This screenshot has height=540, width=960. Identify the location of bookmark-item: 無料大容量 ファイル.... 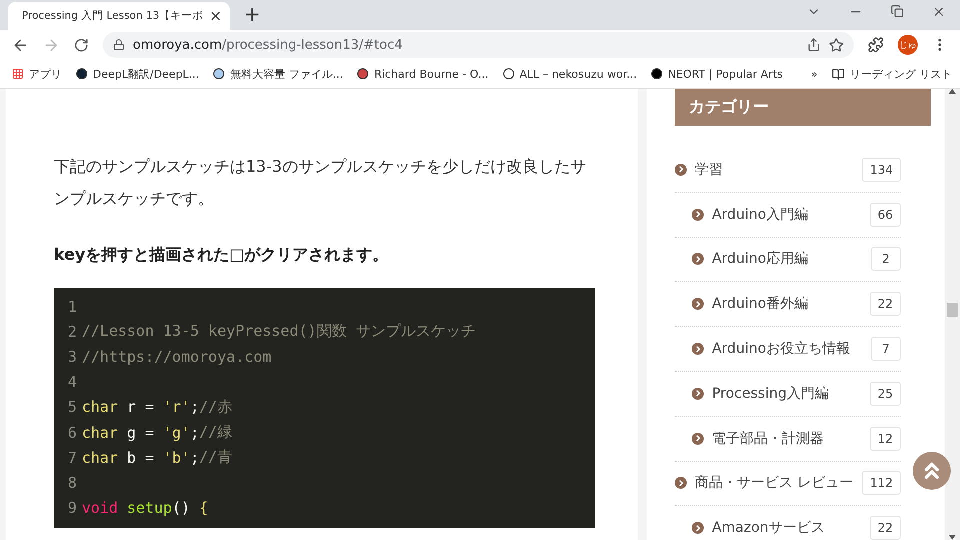
(278, 74).